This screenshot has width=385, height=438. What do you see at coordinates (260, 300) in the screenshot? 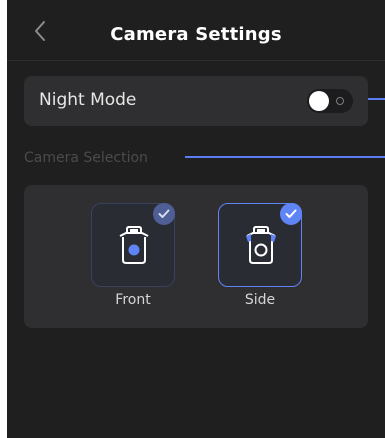
I see `camera-option-side-label: Side` at bounding box center [260, 300].